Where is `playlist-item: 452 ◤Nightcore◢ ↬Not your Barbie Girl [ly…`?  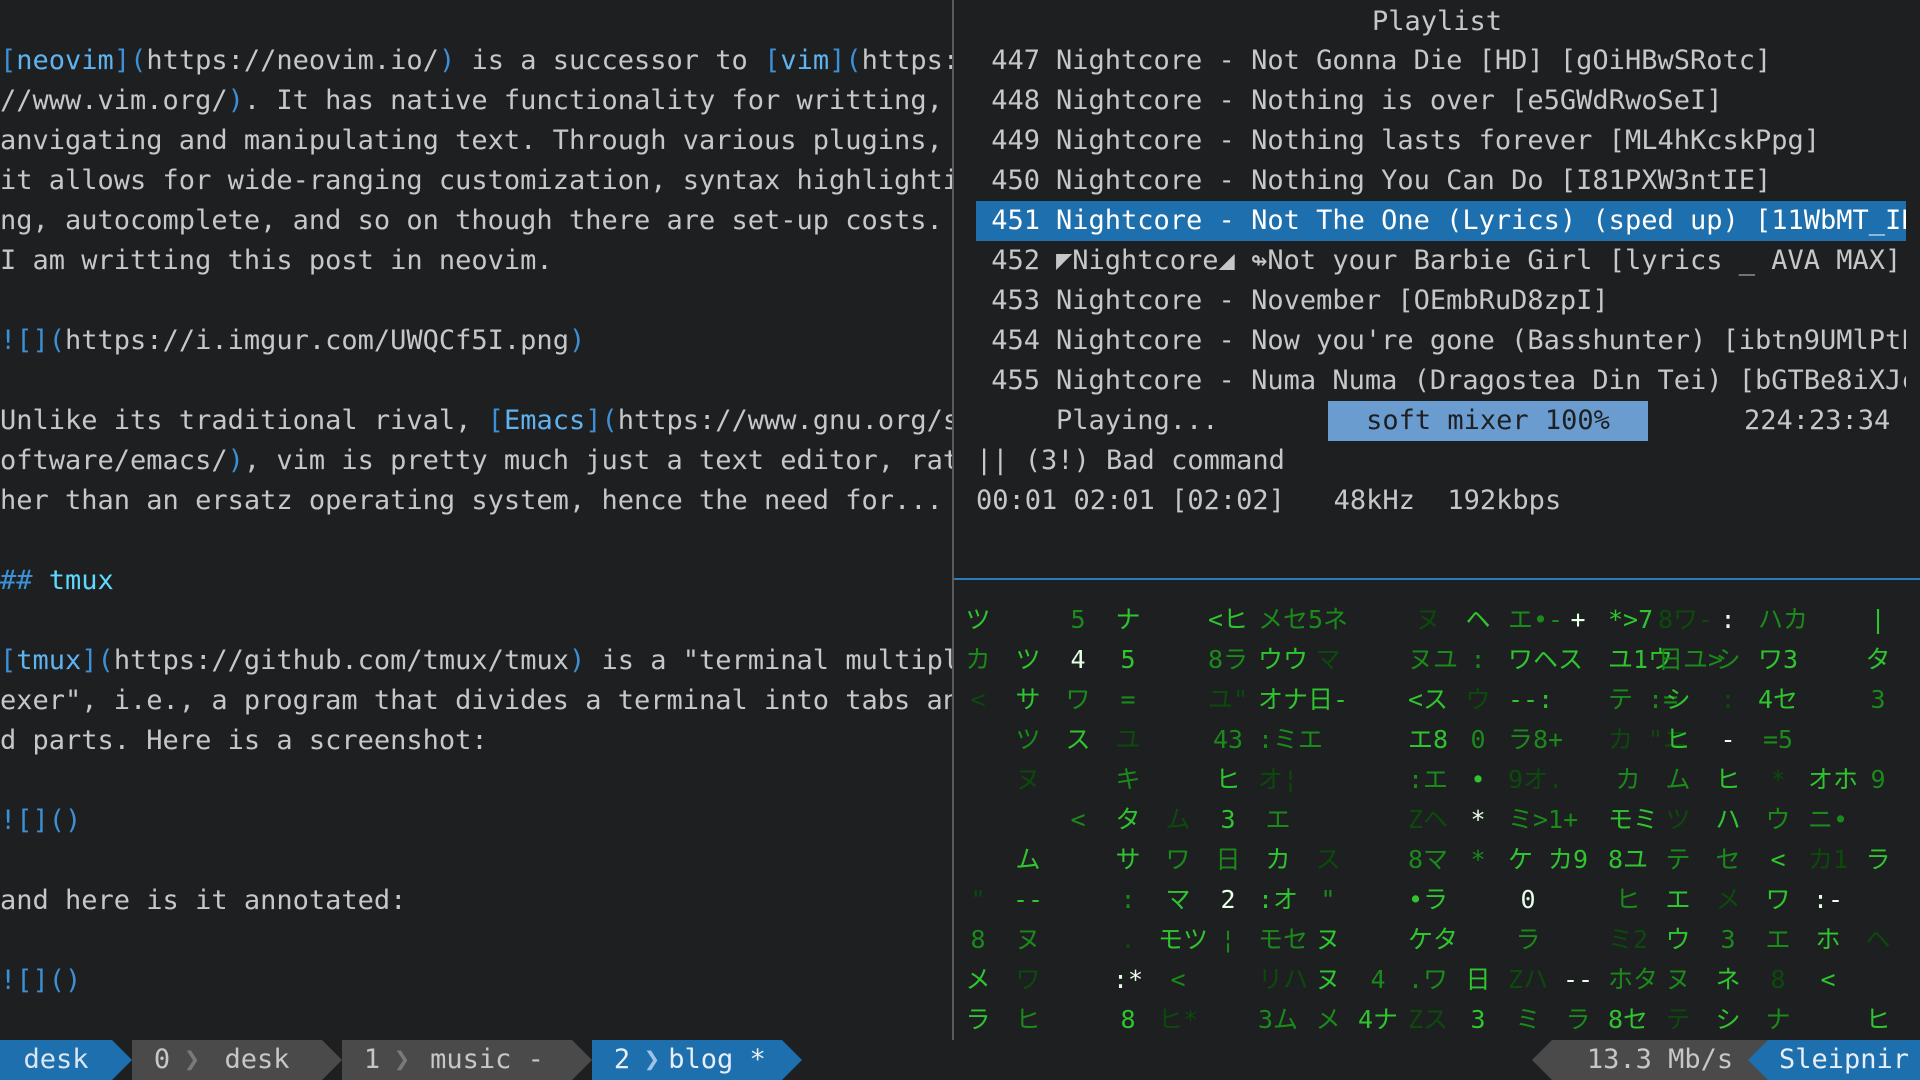 playlist-item: 452 ◤Nightcore◢ ↬Not your Barbie Girl [ly… is located at coordinates (1441, 261).